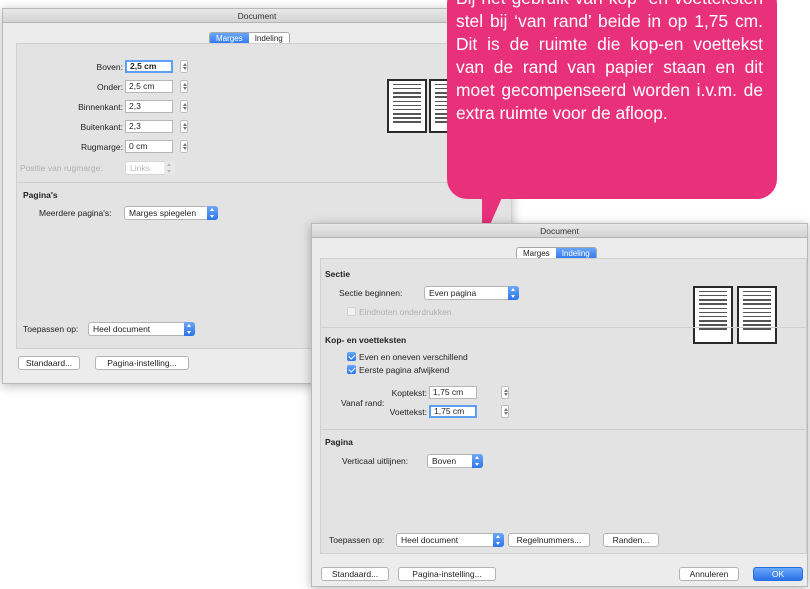 The height and width of the screenshot is (589, 810). What do you see at coordinates (40, 195) in the screenshot?
I see `pages-heading: Pagina's` at bounding box center [40, 195].